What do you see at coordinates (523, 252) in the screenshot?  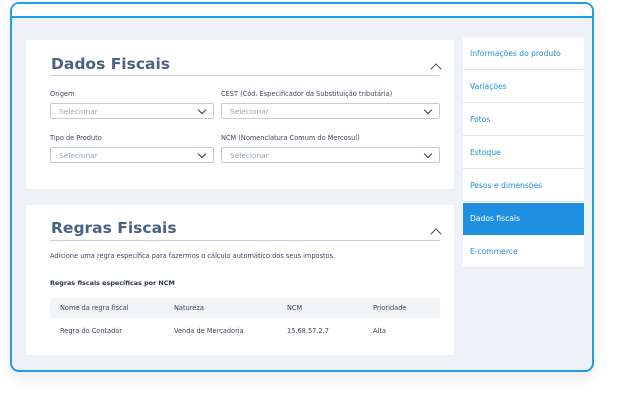 I see `sidebar-item-e-commerce: E-commerce` at bounding box center [523, 252].